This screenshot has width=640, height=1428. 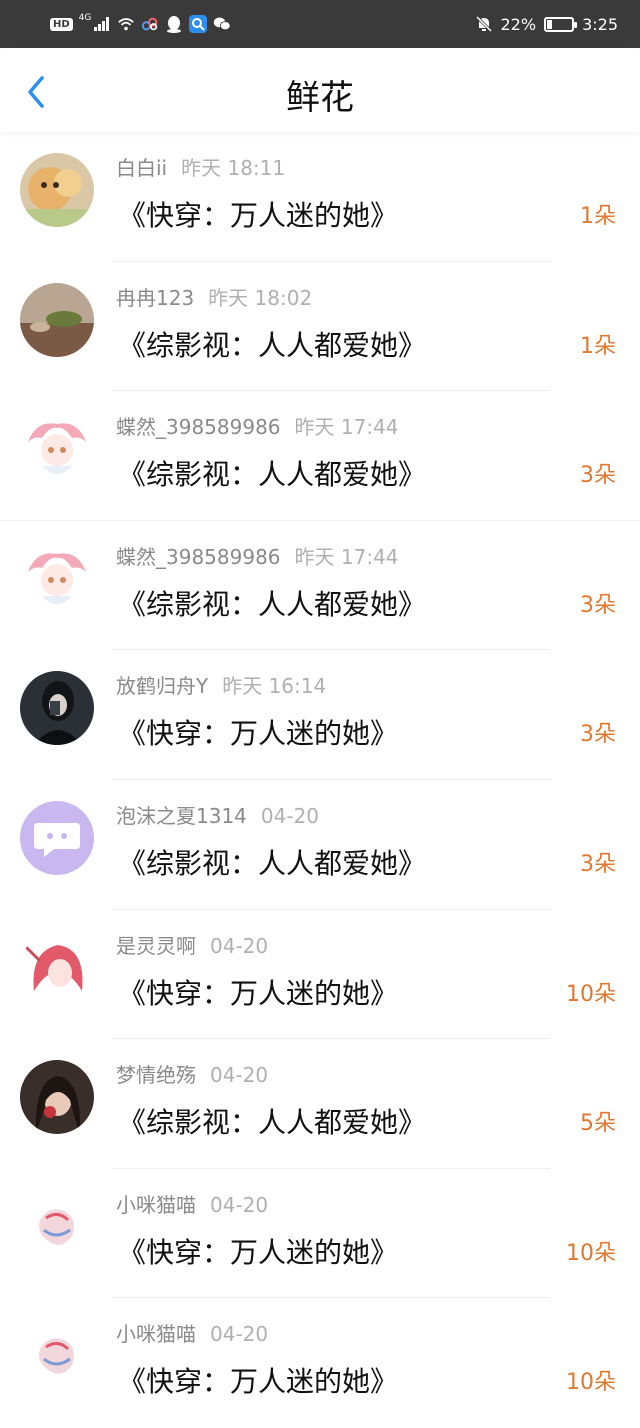 What do you see at coordinates (181, 816) in the screenshot?
I see `username: 泡沫之夏1314` at bounding box center [181, 816].